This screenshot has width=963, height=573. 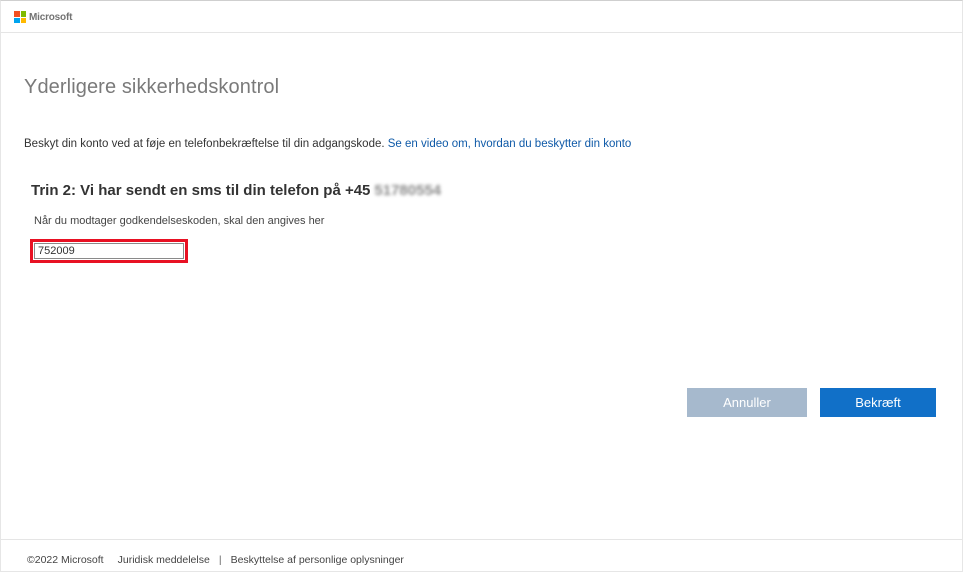 What do you see at coordinates (747, 402) in the screenshot?
I see `cancel-button: Annuller` at bounding box center [747, 402].